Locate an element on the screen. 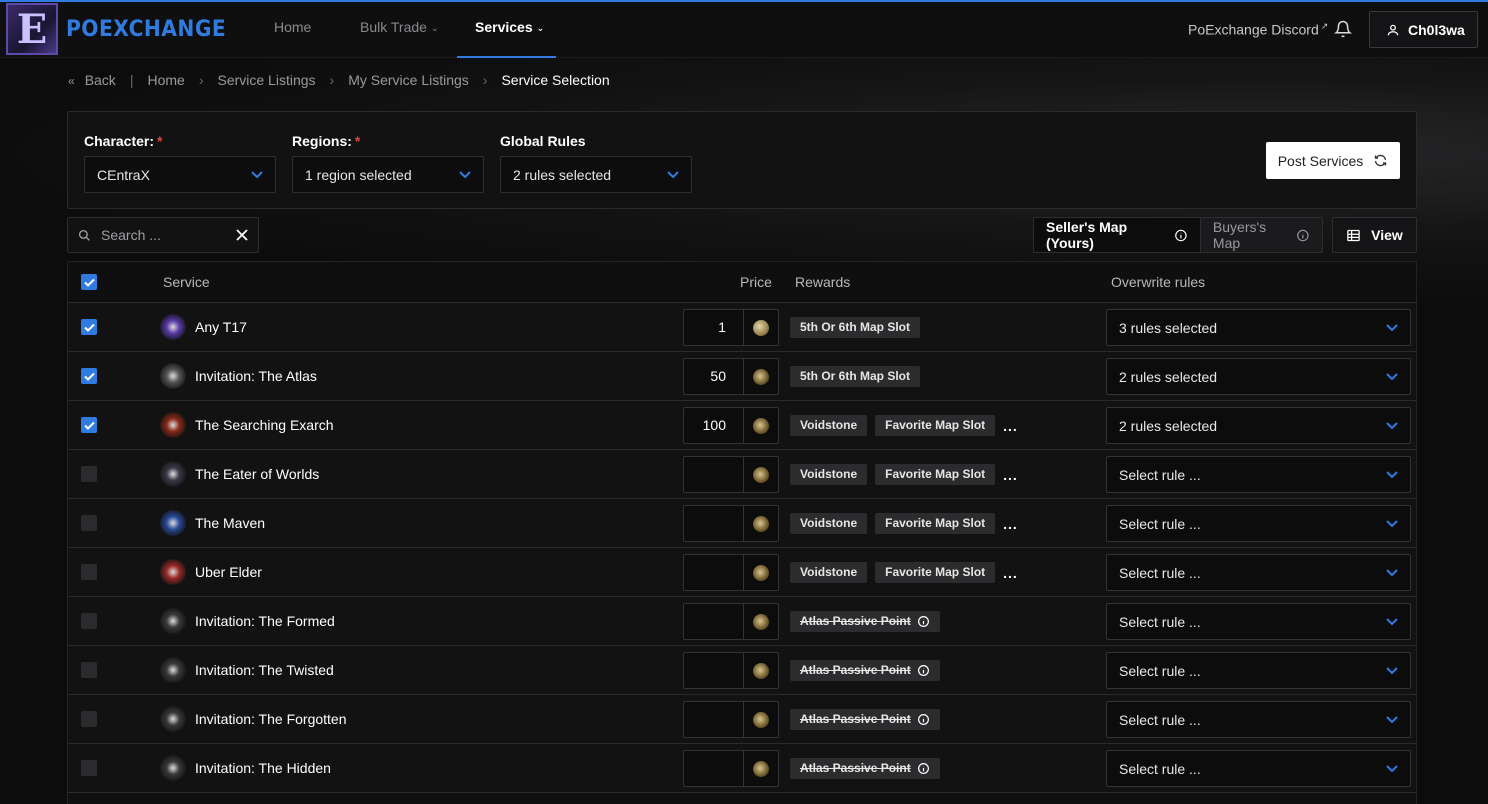 The height and width of the screenshot is (804, 1488). seller-map-tab: Seller's Map (Yours) is located at coordinates (1117, 235).